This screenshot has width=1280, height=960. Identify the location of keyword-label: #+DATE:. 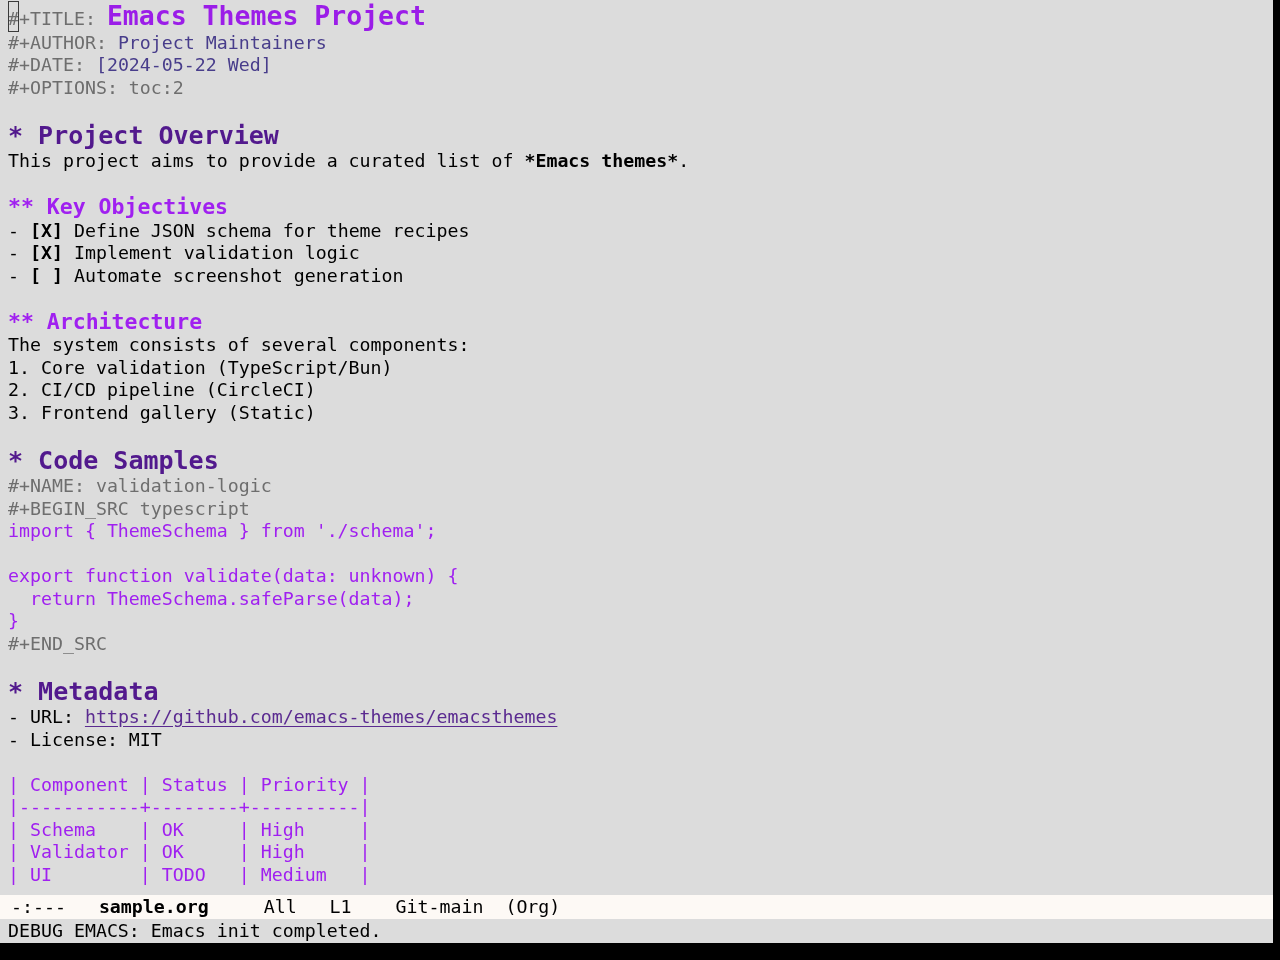
(46, 64).